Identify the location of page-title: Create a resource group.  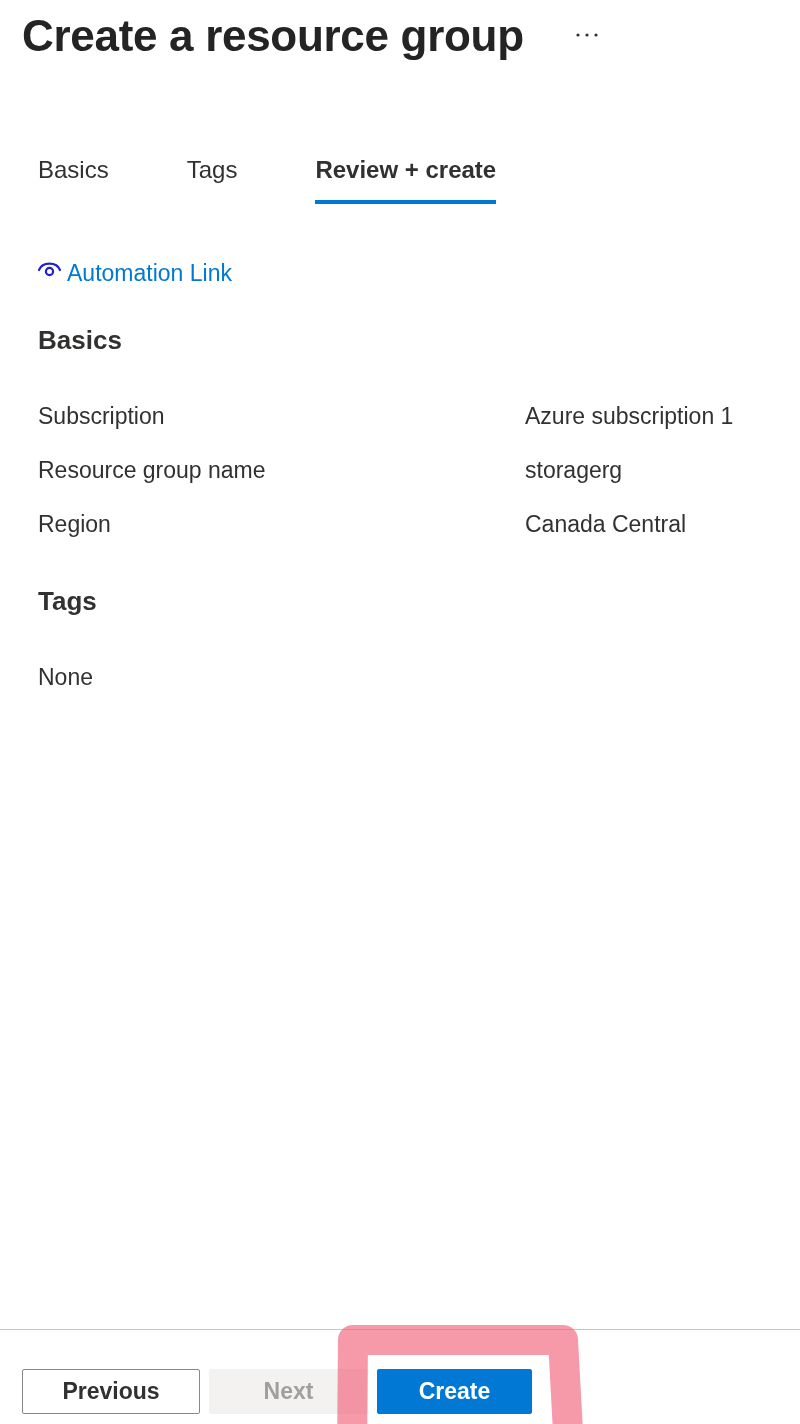
(273, 36).